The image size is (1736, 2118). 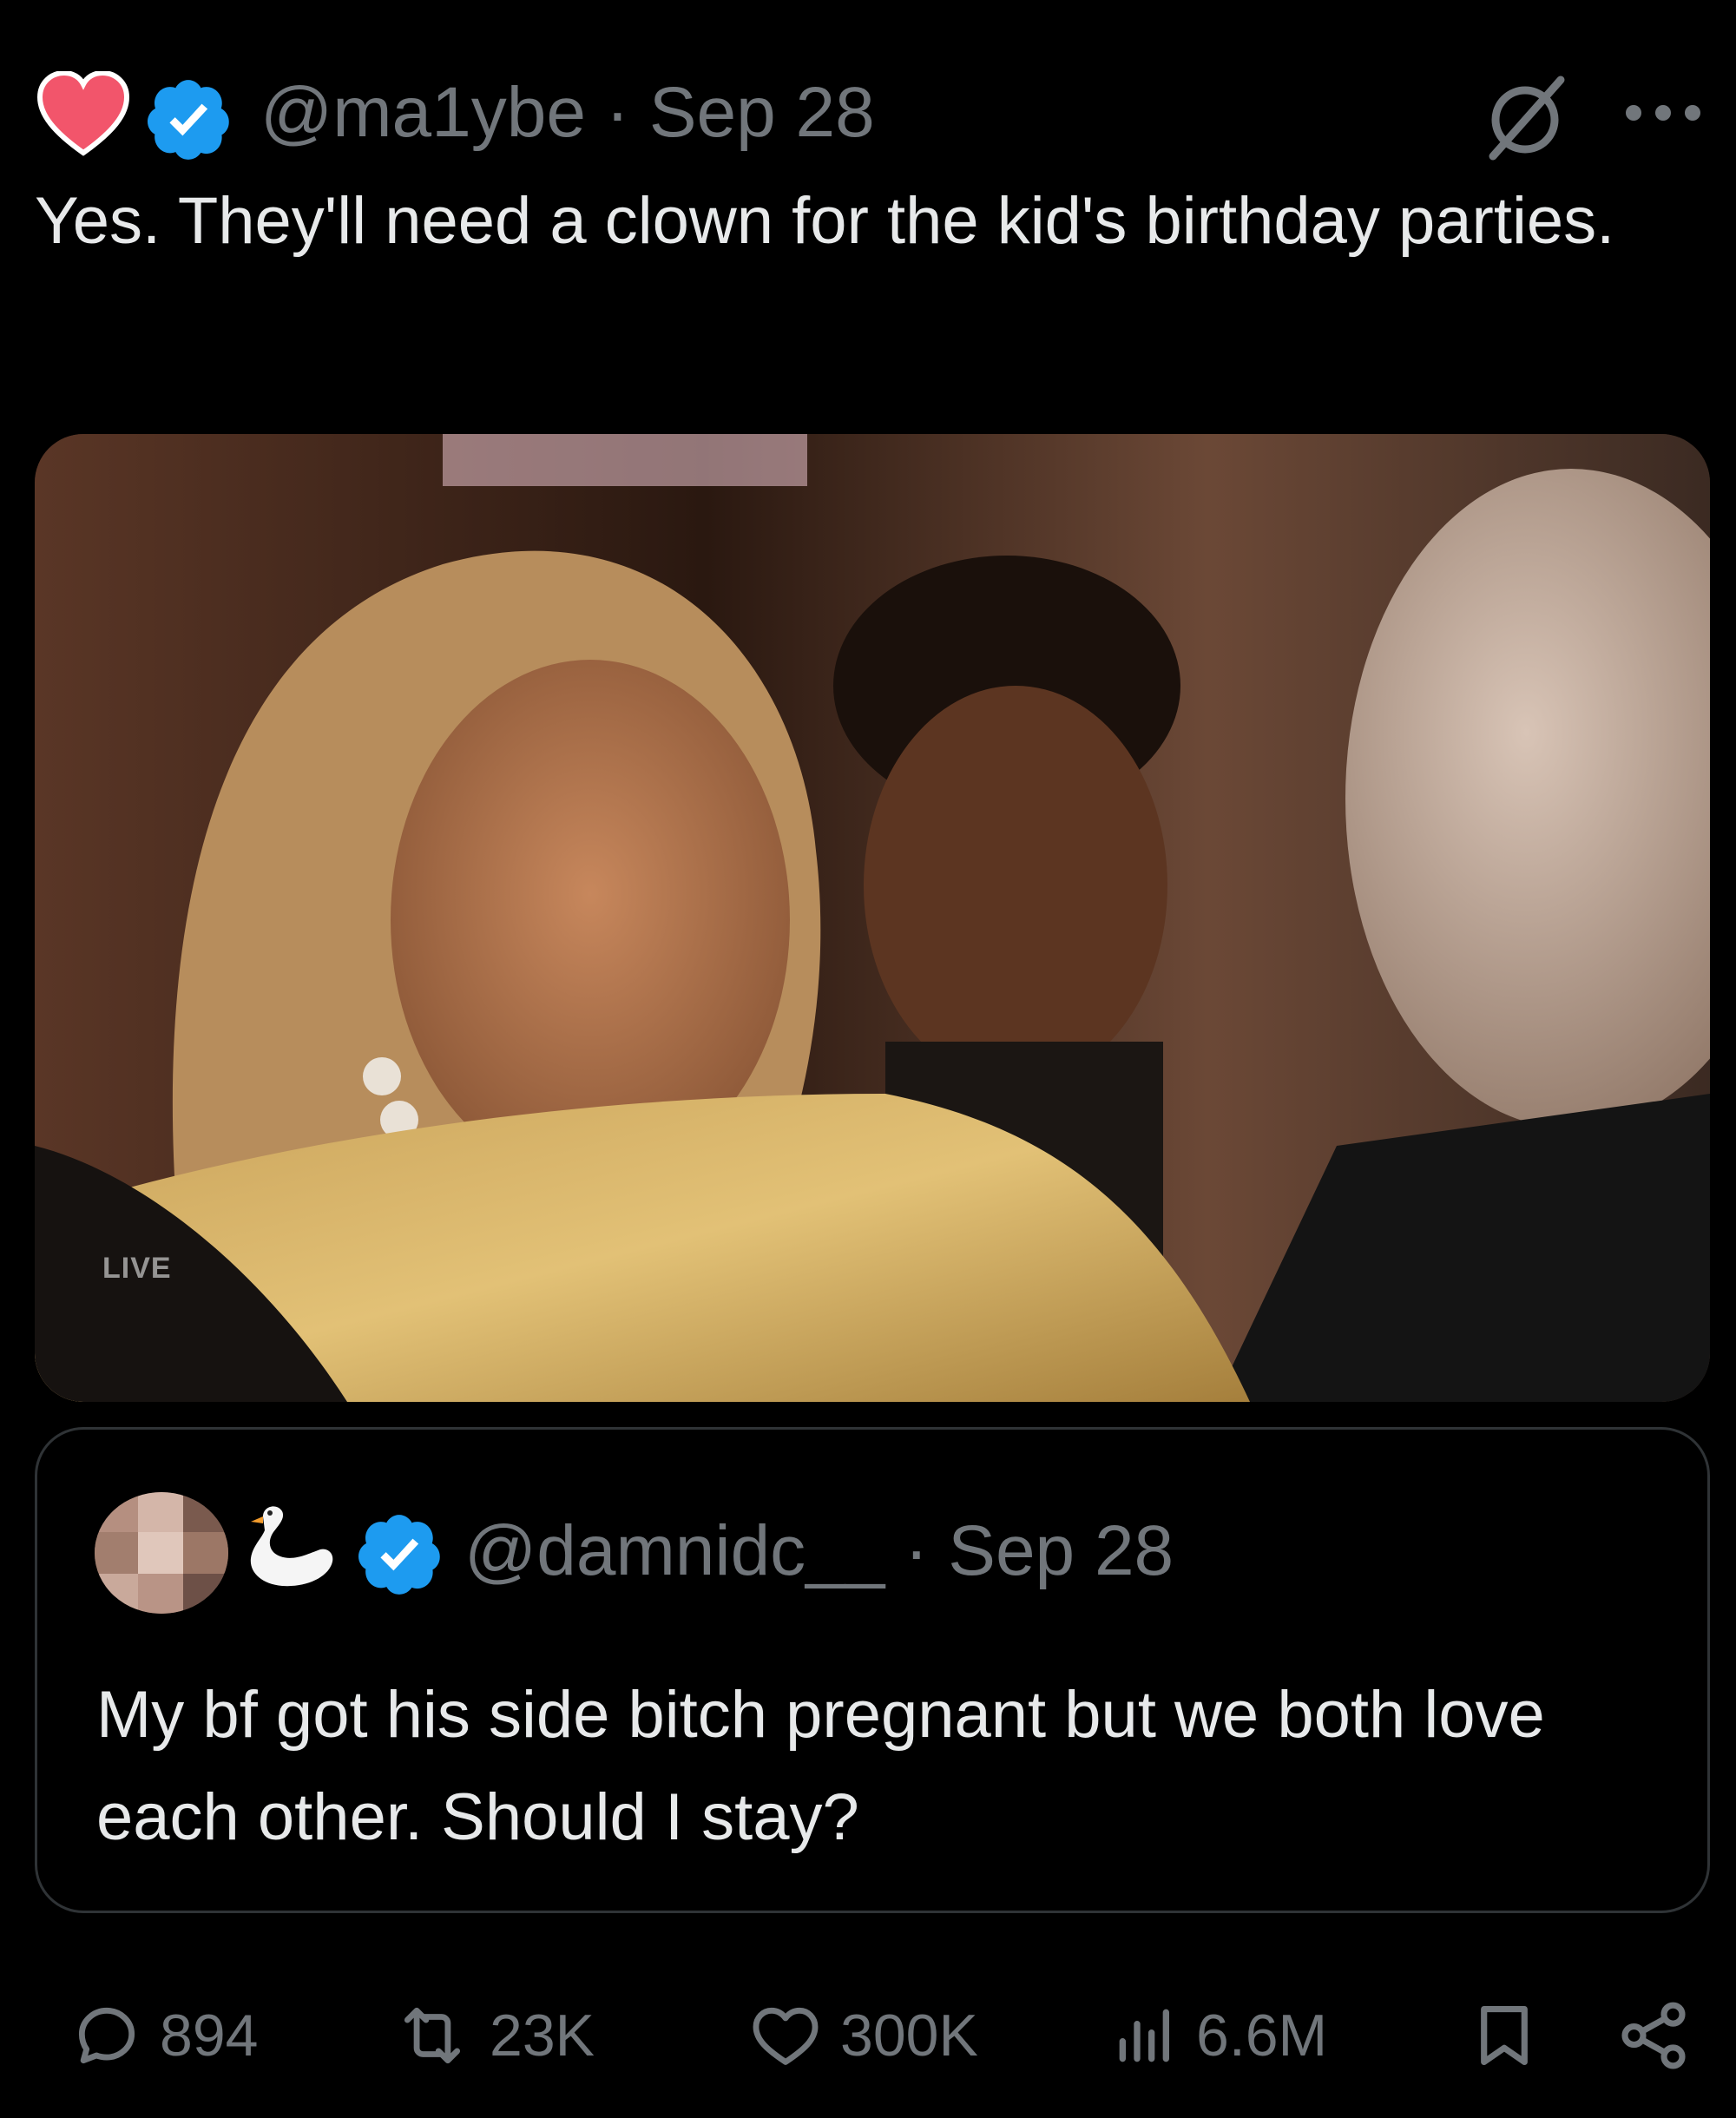 I want to click on reply-count: 894, so click(x=209, y=2036).